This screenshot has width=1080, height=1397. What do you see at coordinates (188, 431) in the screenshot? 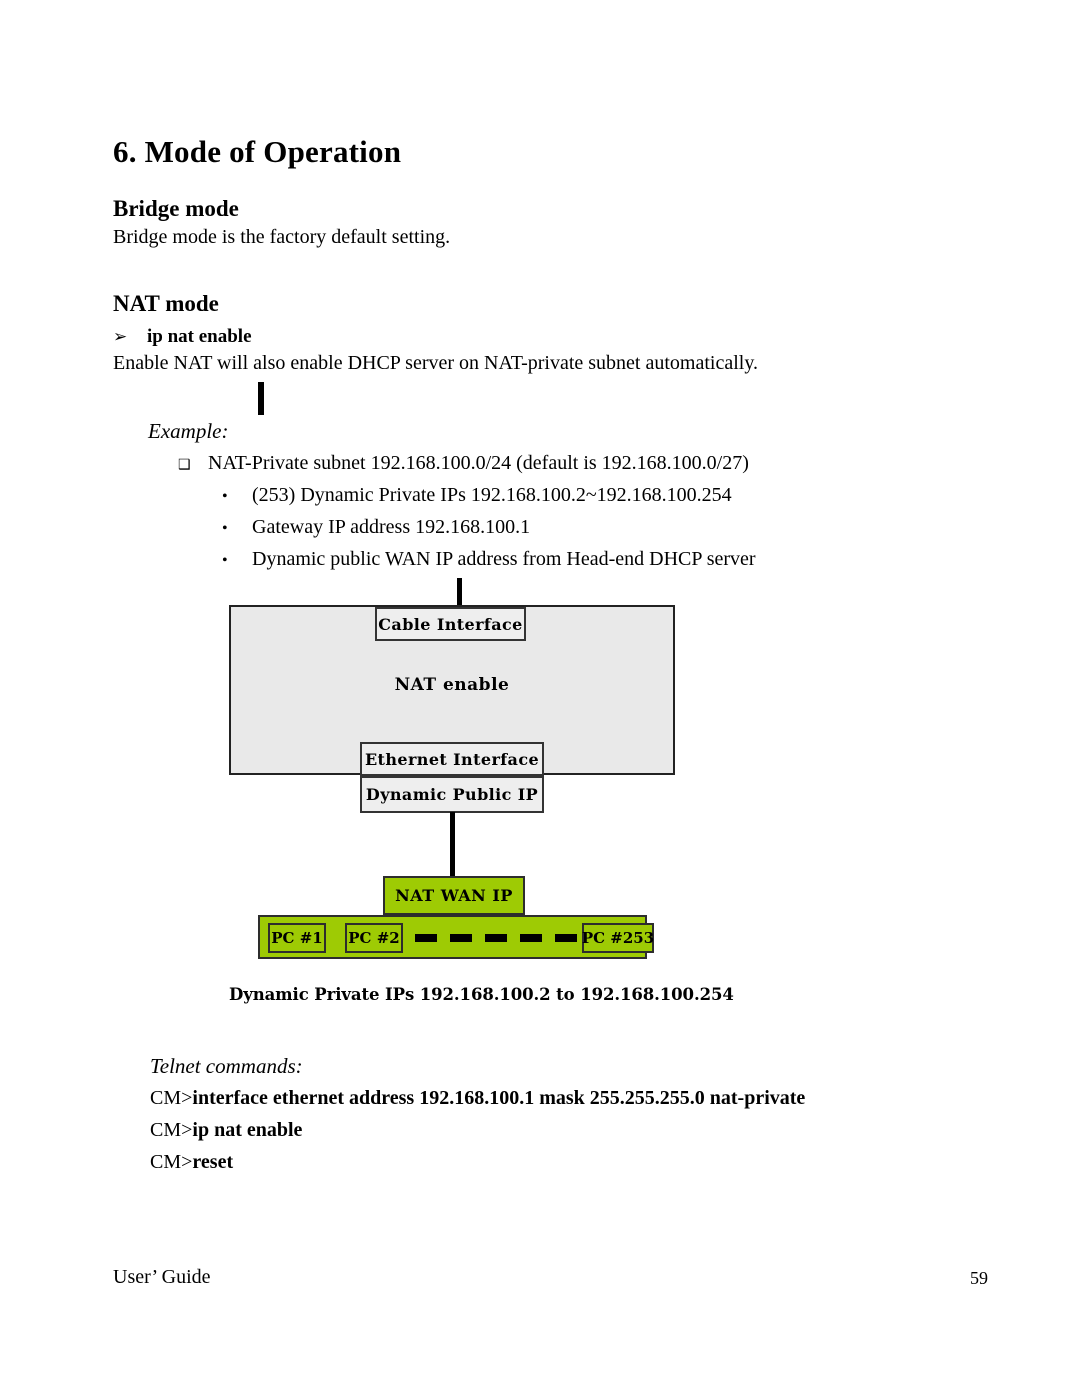
I see `example-label: Example:` at bounding box center [188, 431].